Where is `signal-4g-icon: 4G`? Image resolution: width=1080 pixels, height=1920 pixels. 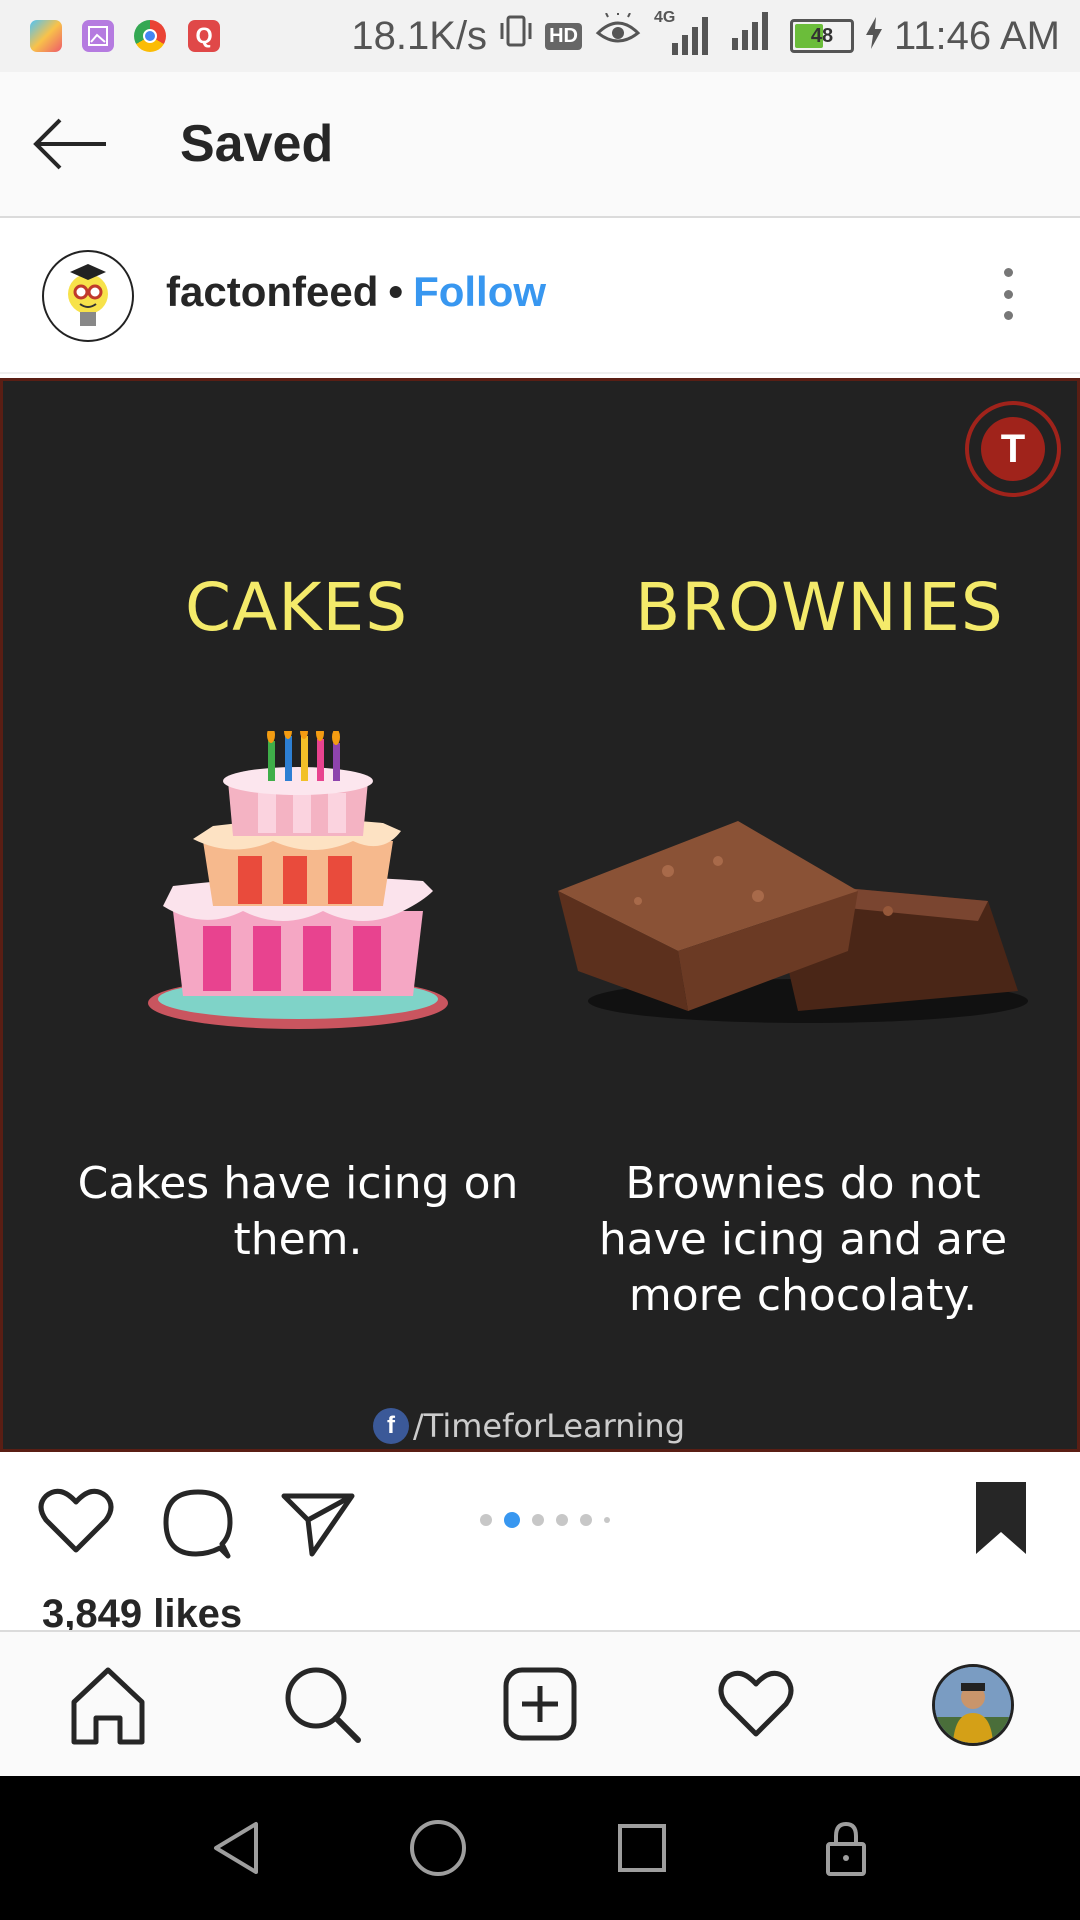 signal-4g-icon: 4G is located at coordinates (682, 34).